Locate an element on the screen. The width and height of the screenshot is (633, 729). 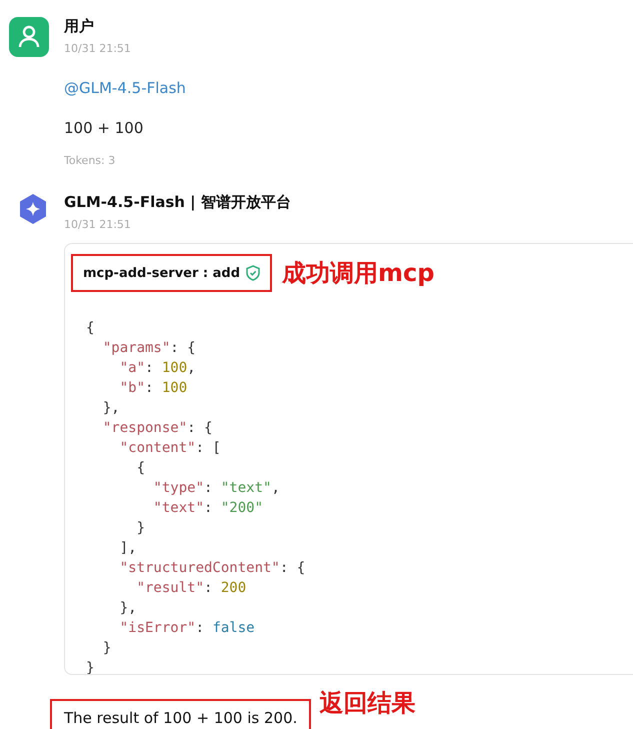
result-message: The result of 100 + 100 is 200. is located at coordinates (181, 714).